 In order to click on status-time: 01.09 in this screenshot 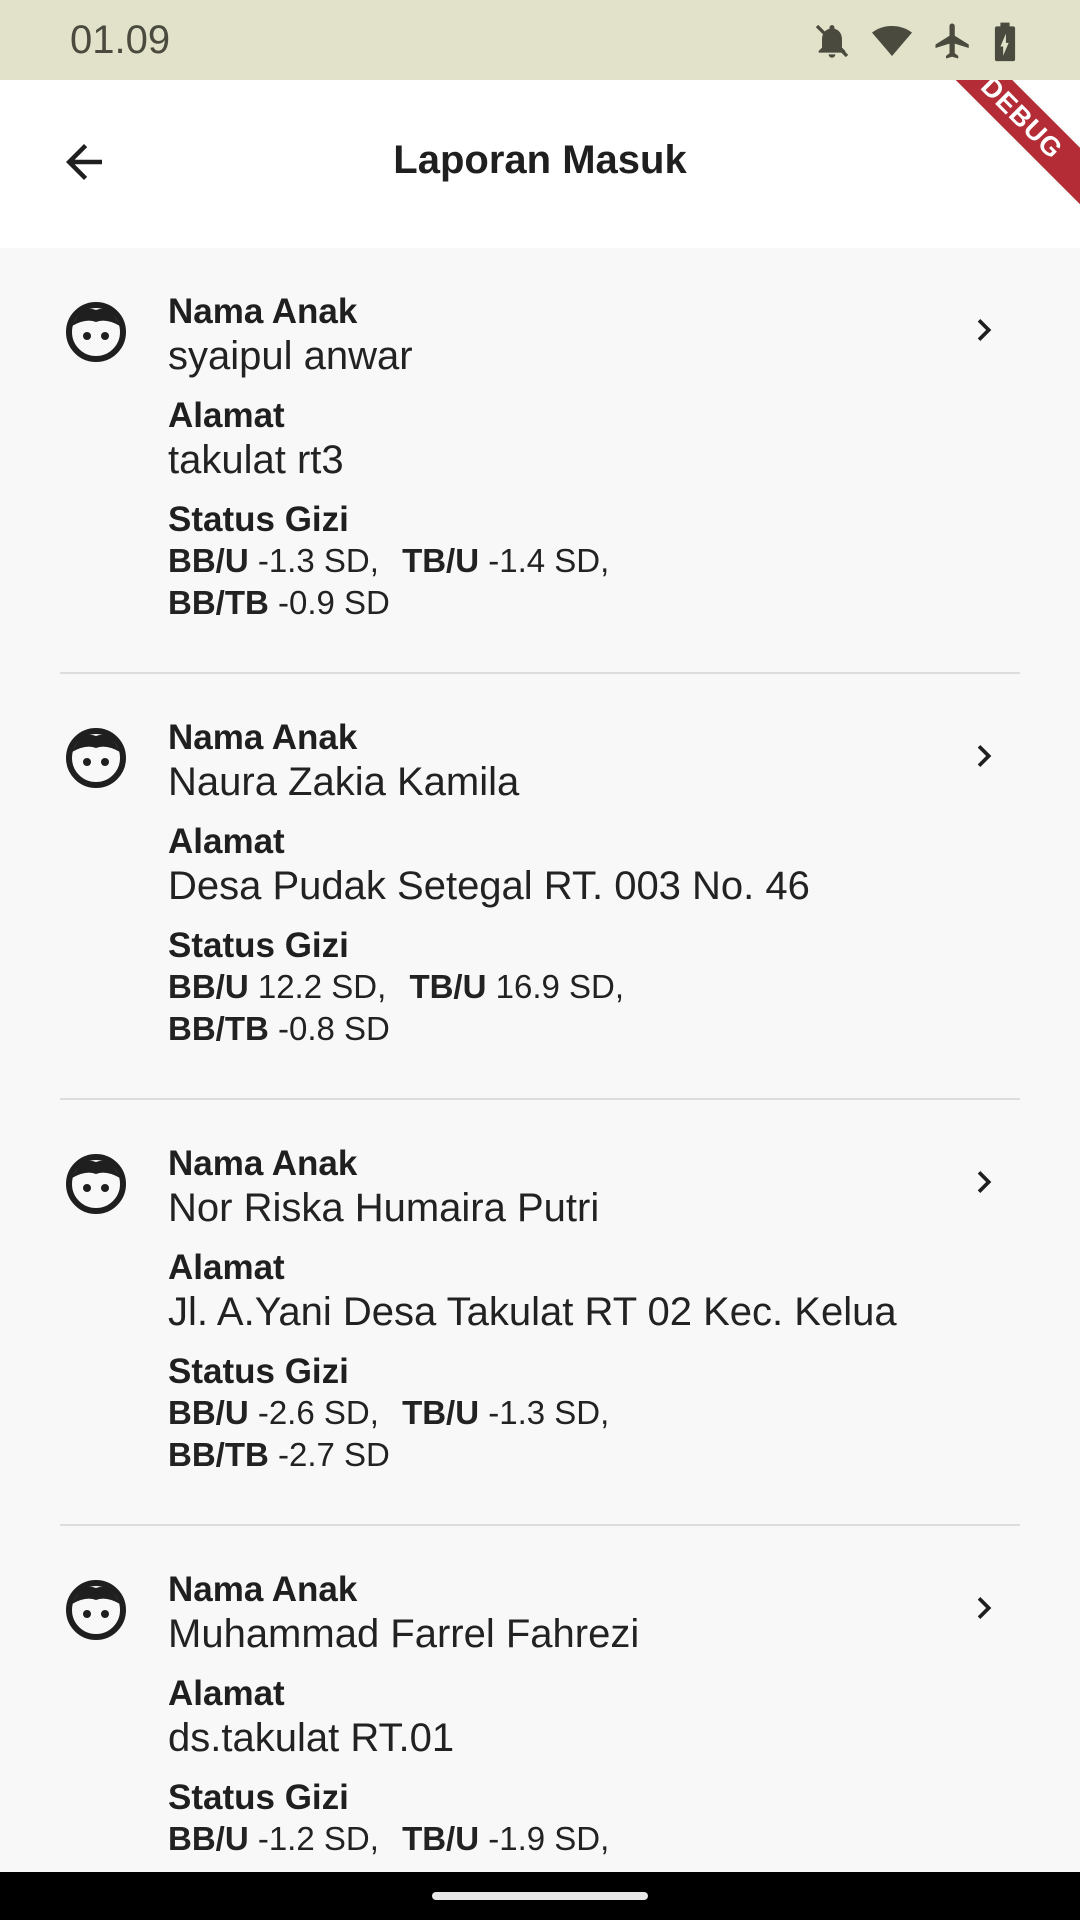, I will do `click(120, 40)`.